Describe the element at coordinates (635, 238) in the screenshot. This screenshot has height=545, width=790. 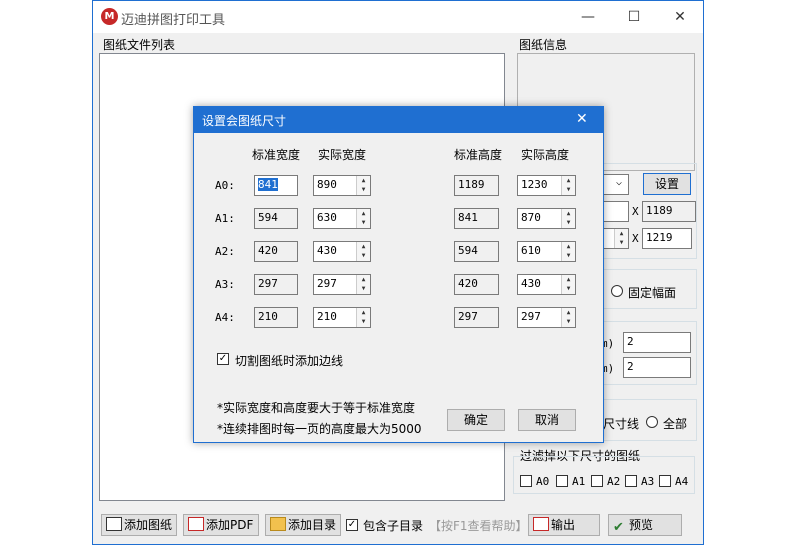
I see `x-separator-2: X` at that location.